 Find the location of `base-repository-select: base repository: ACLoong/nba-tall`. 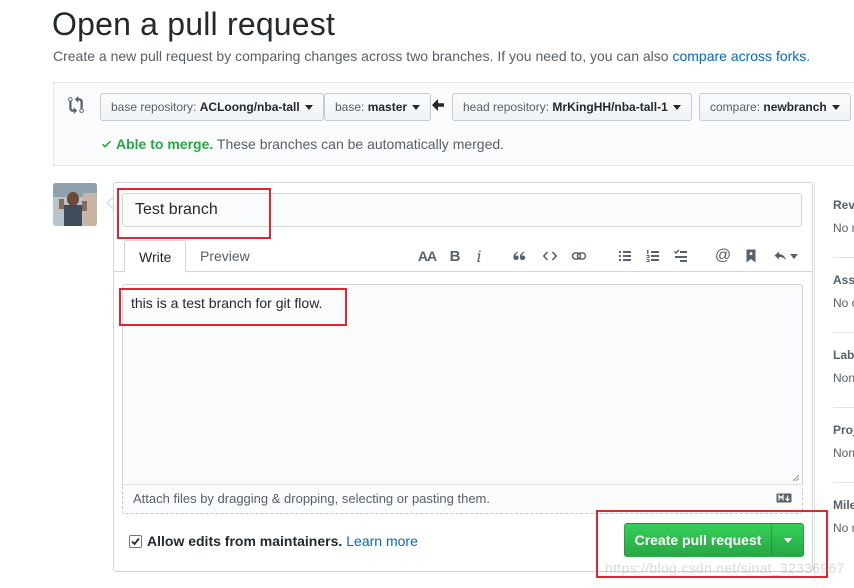

base-repository-select: base repository: ACLoong/nba-tall is located at coordinates (212, 107).